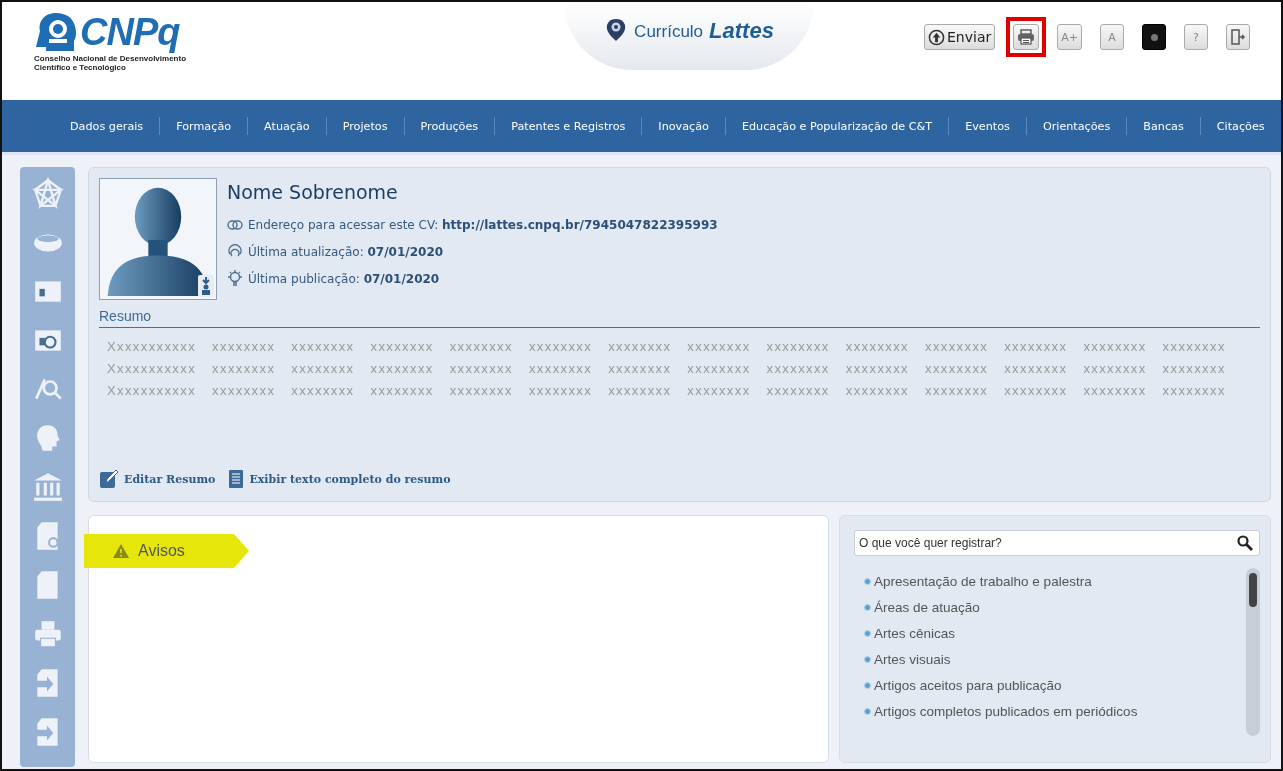 This screenshot has height=771, width=1283. I want to click on register-option: Artes visuais, so click(912, 659).